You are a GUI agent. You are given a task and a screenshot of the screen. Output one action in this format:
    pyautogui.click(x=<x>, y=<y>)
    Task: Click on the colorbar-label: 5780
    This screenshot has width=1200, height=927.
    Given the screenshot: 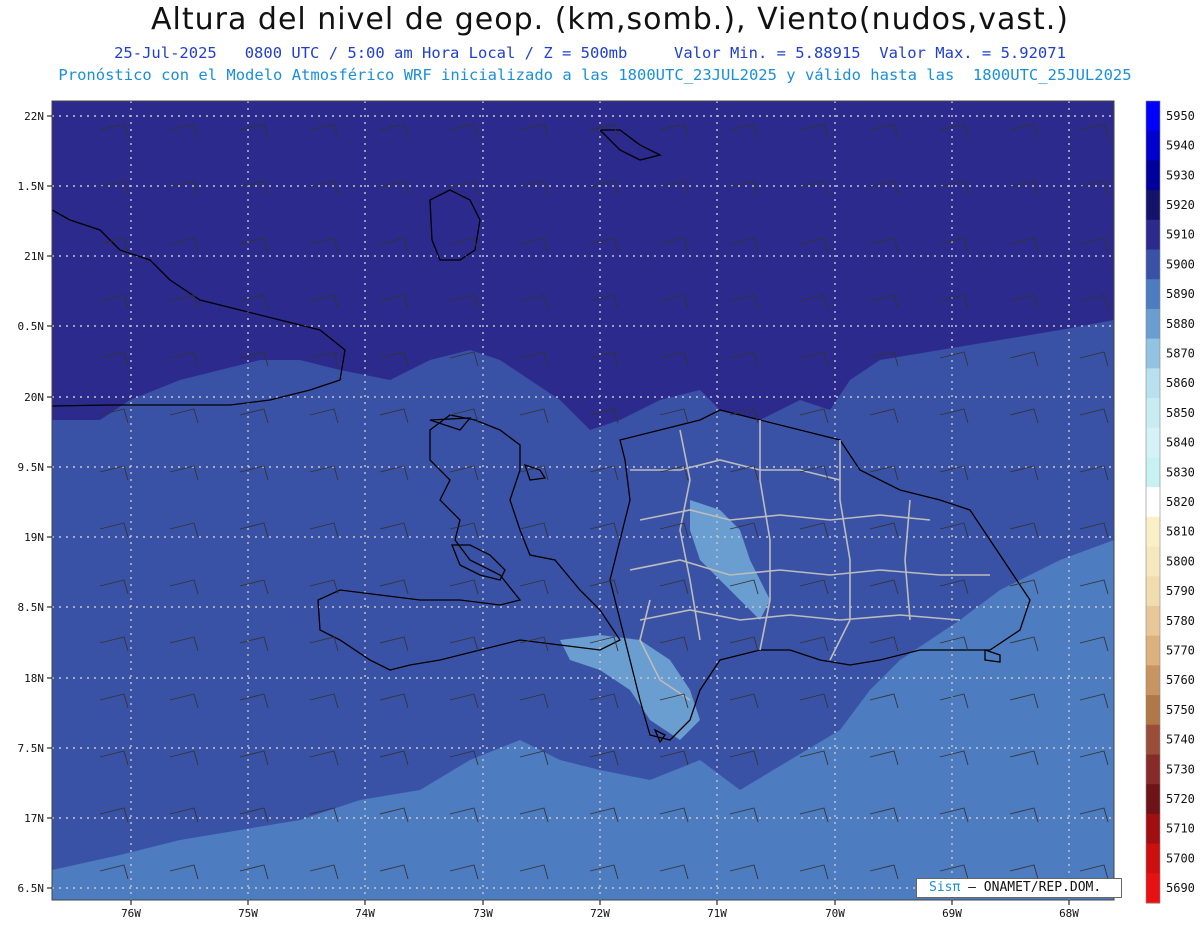 What is the action you would take?
    pyautogui.click(x=1180, y=621)
    